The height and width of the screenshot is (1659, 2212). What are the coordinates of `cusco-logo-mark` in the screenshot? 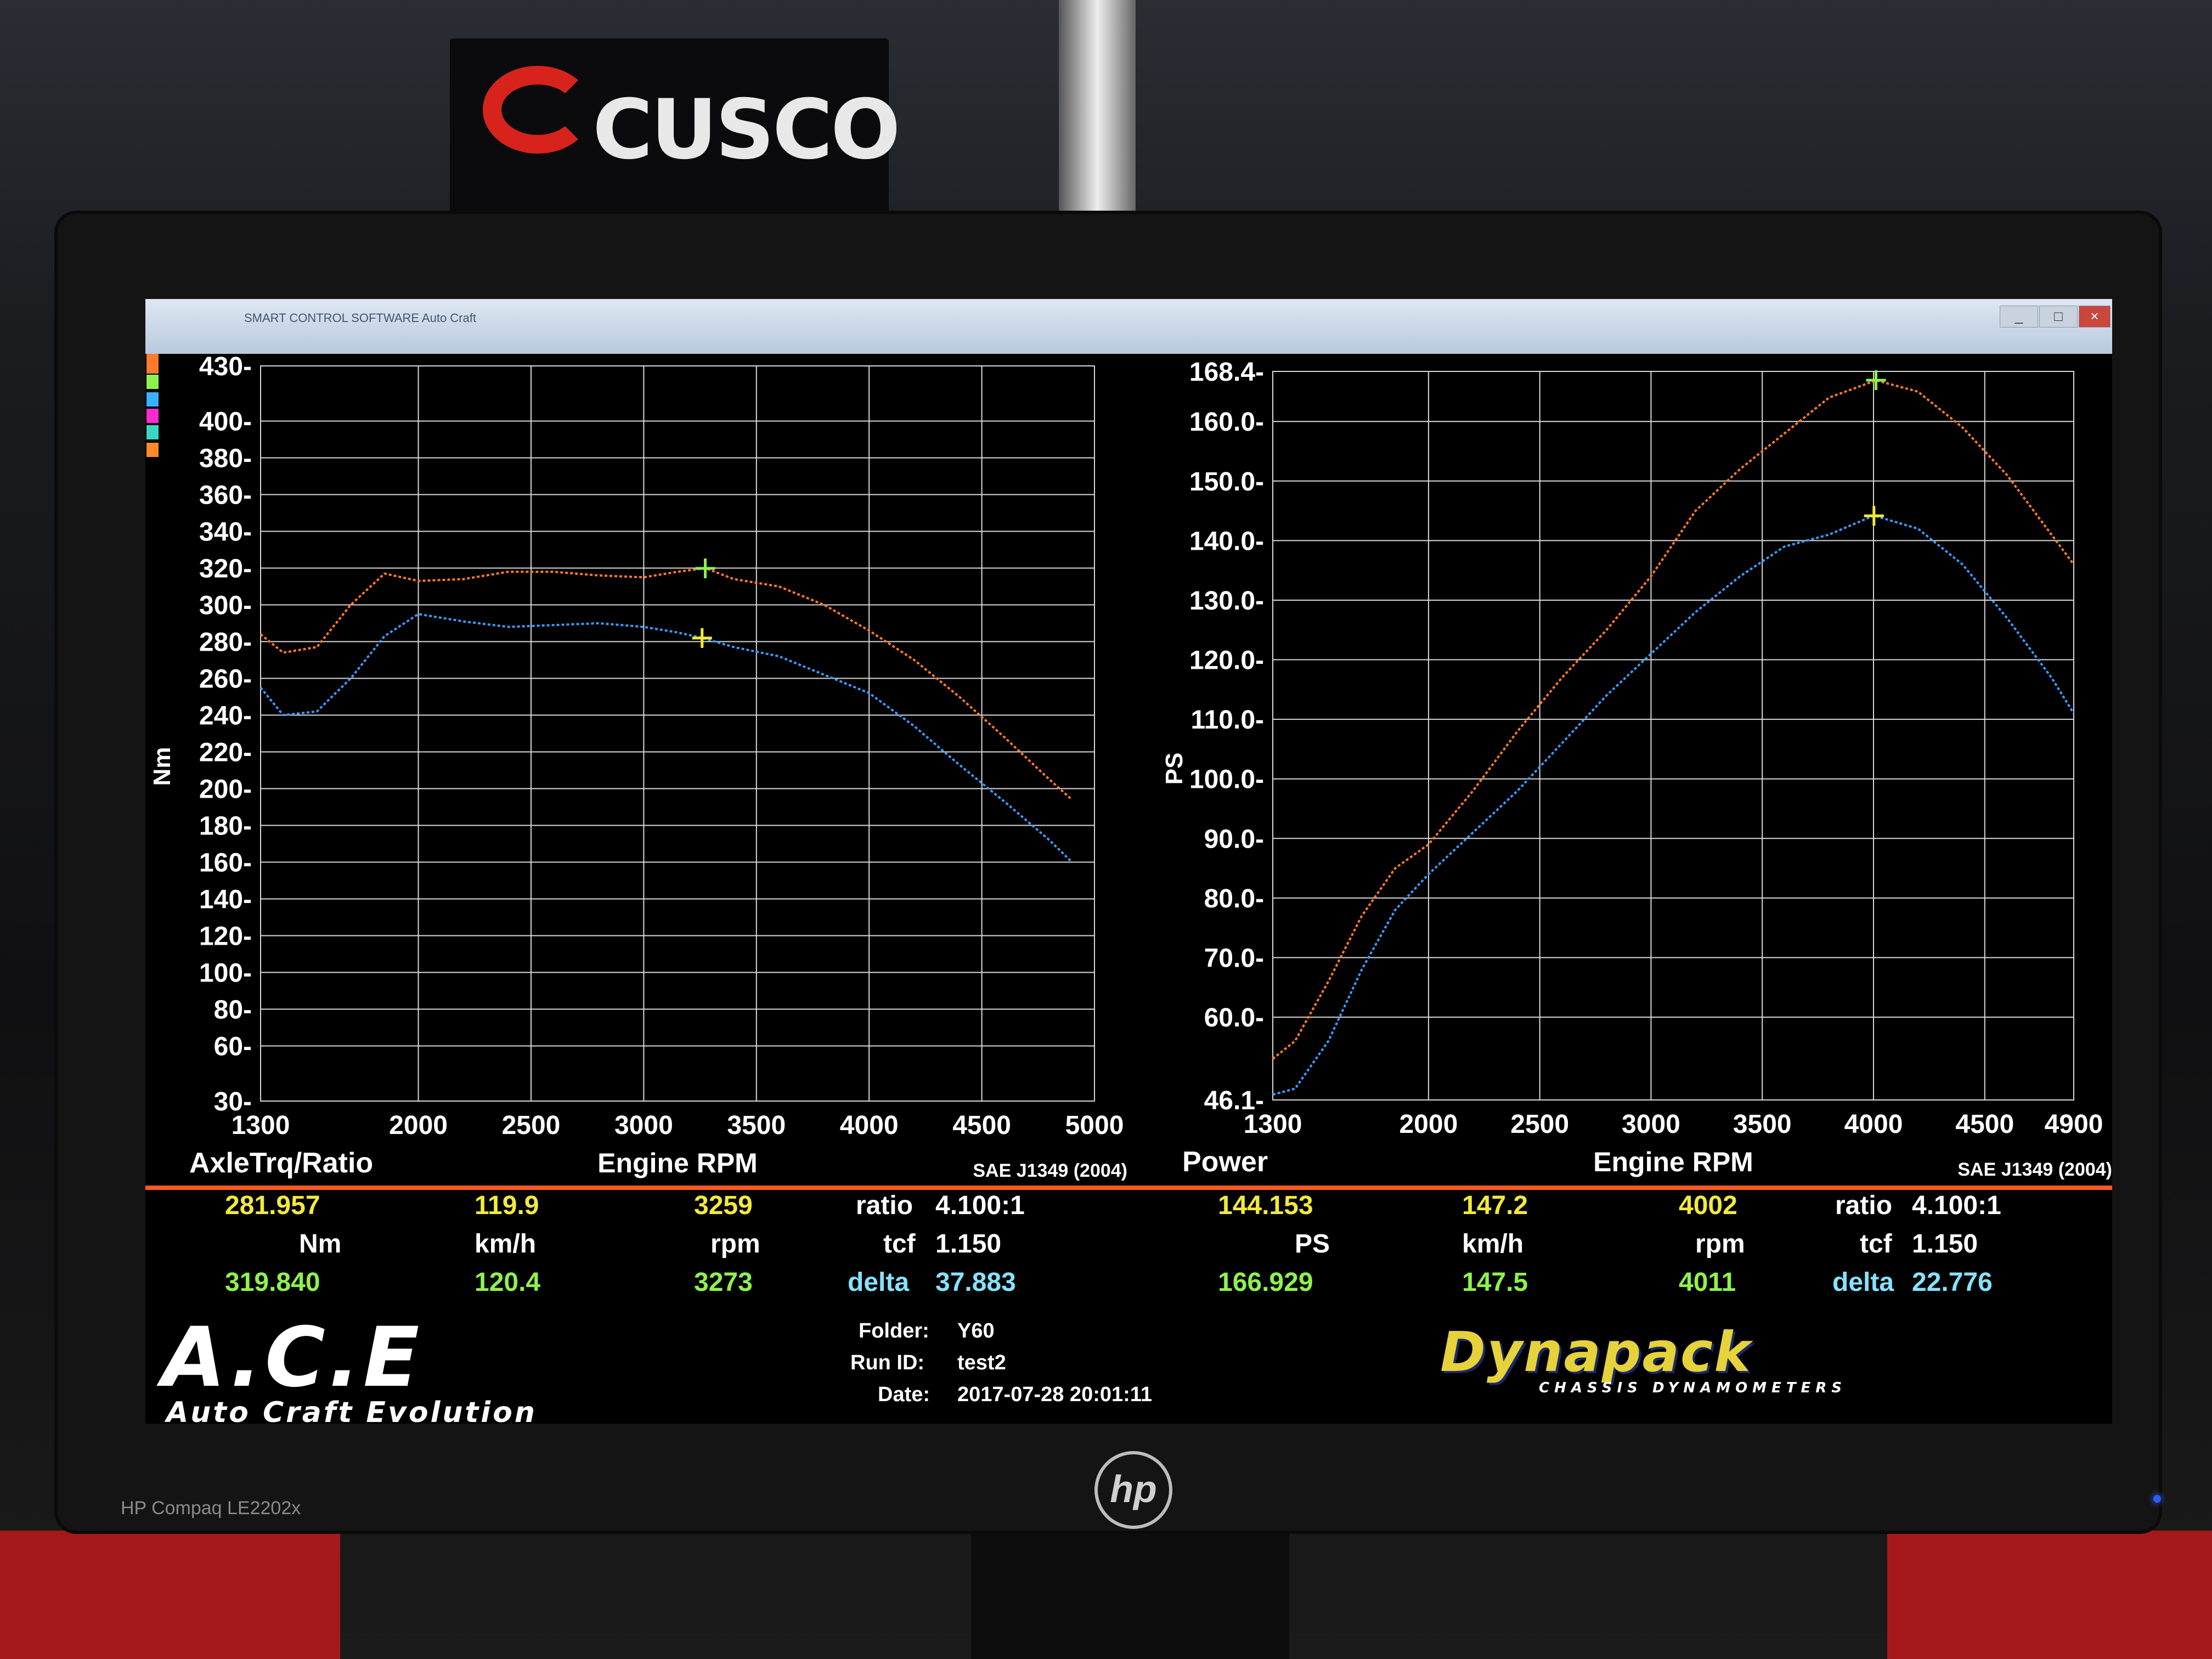 It's located at (537, 110).